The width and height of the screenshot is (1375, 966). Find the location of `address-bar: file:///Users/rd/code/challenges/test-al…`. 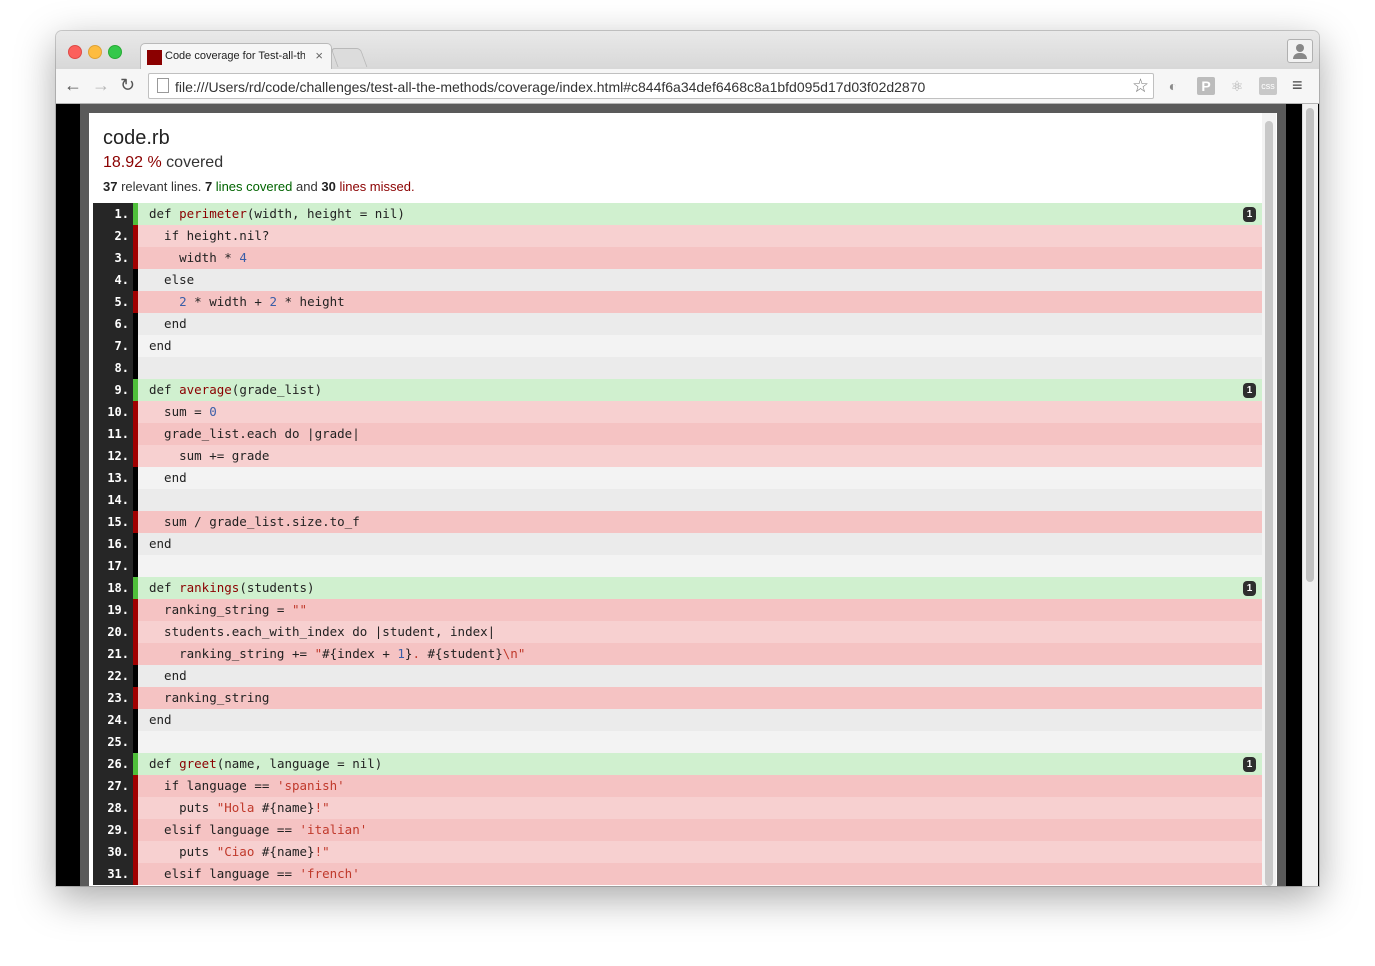

address-bar: file:///Users/rd/code/challenges/test-al… is located at coordinates (651, 86).